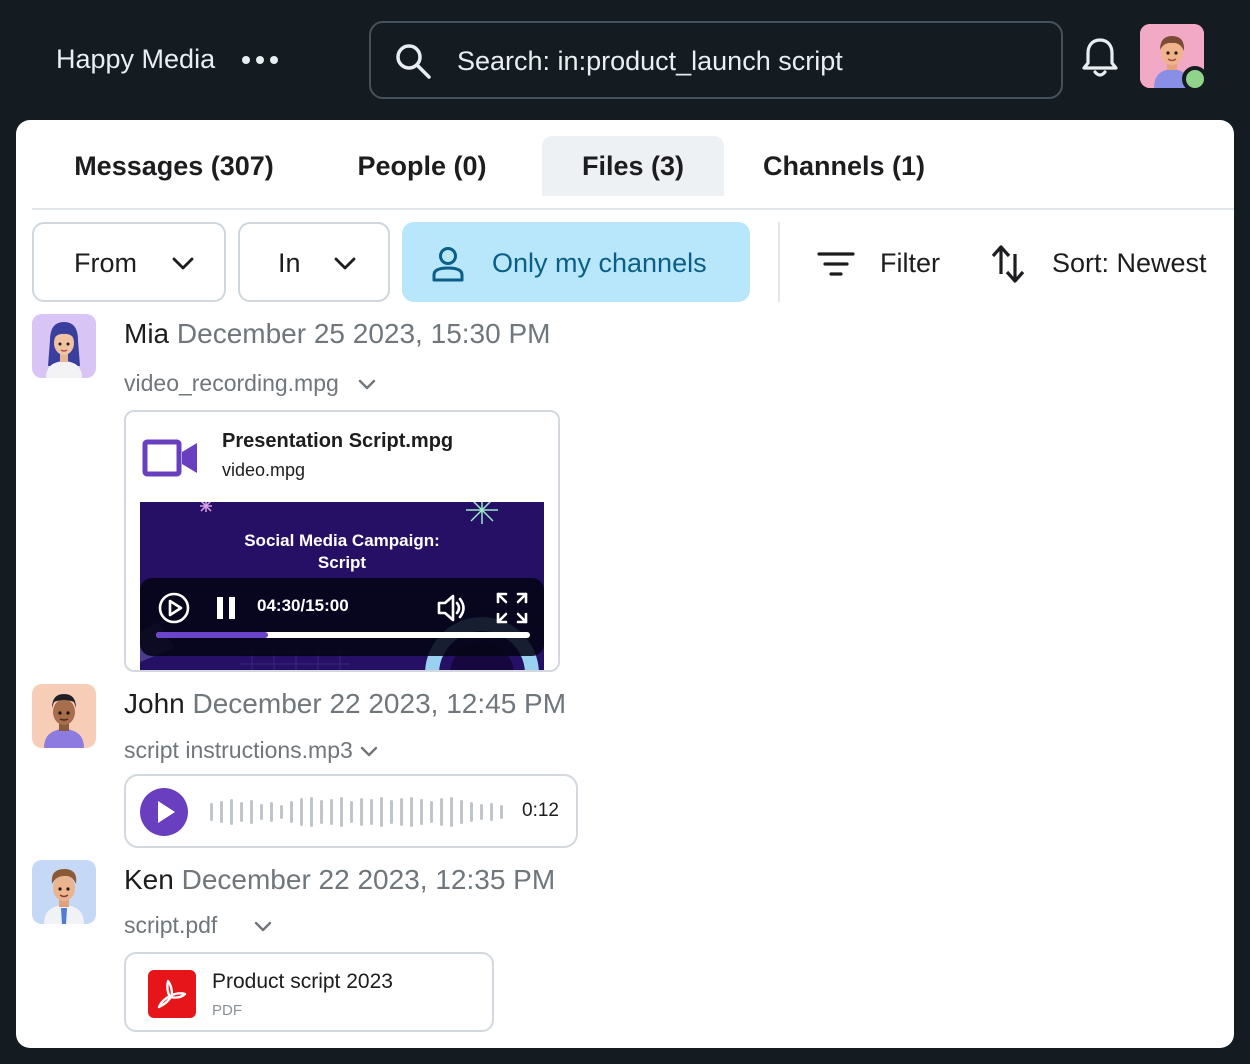 Image resolution: width=1250 pixels, height=1064 pixels. What do you see at coordinates (303, 605) in the screenshot?
I see `video-time: 04:30/15:00` at bounding box center [303, 605].